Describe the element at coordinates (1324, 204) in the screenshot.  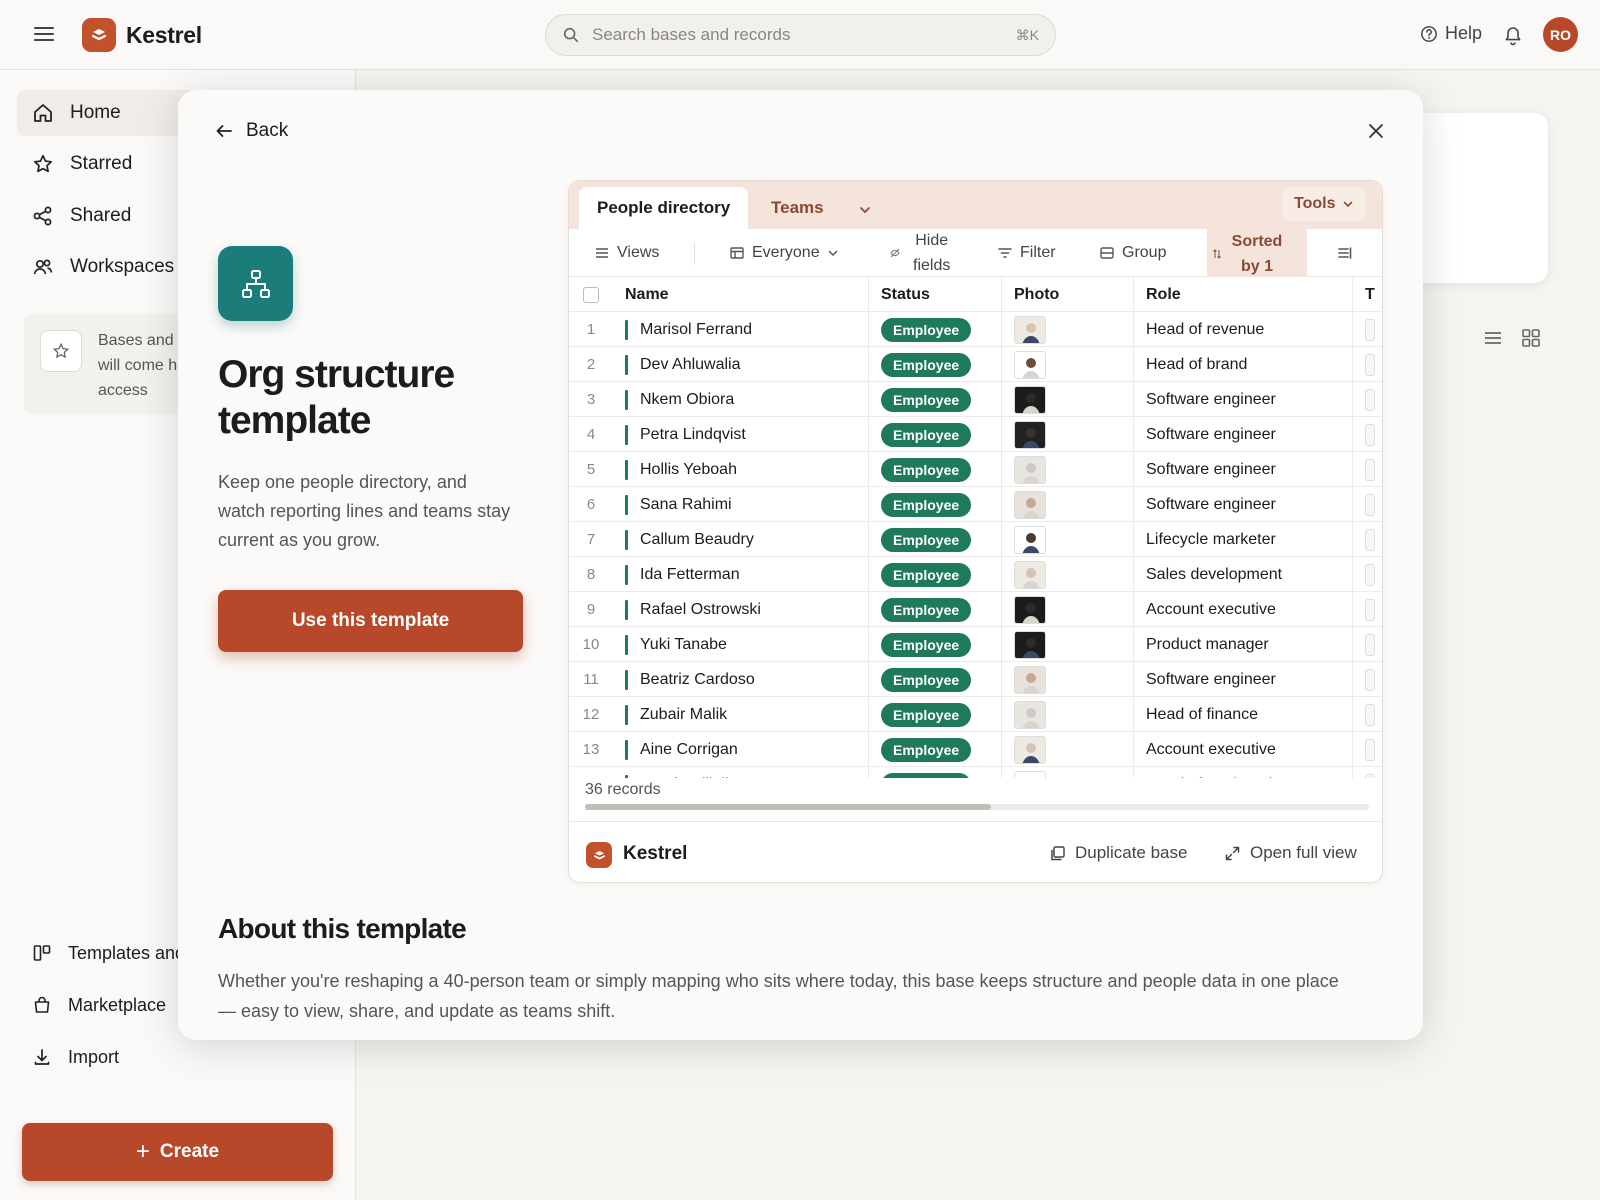
I see `tools-button: Tools` at that location.